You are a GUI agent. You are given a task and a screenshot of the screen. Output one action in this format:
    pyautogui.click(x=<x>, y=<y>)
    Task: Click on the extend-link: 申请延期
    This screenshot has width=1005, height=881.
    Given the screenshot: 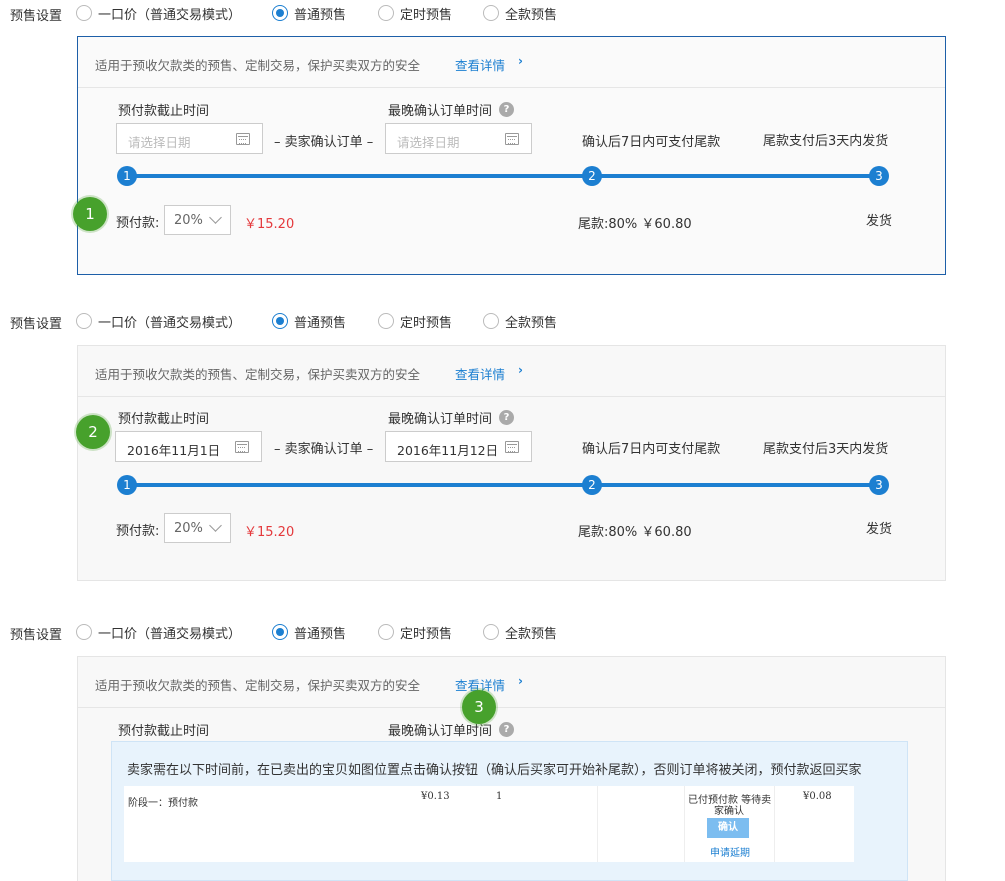 What is the action you would take?
    pyautogui.click(x=730, y=851)
    